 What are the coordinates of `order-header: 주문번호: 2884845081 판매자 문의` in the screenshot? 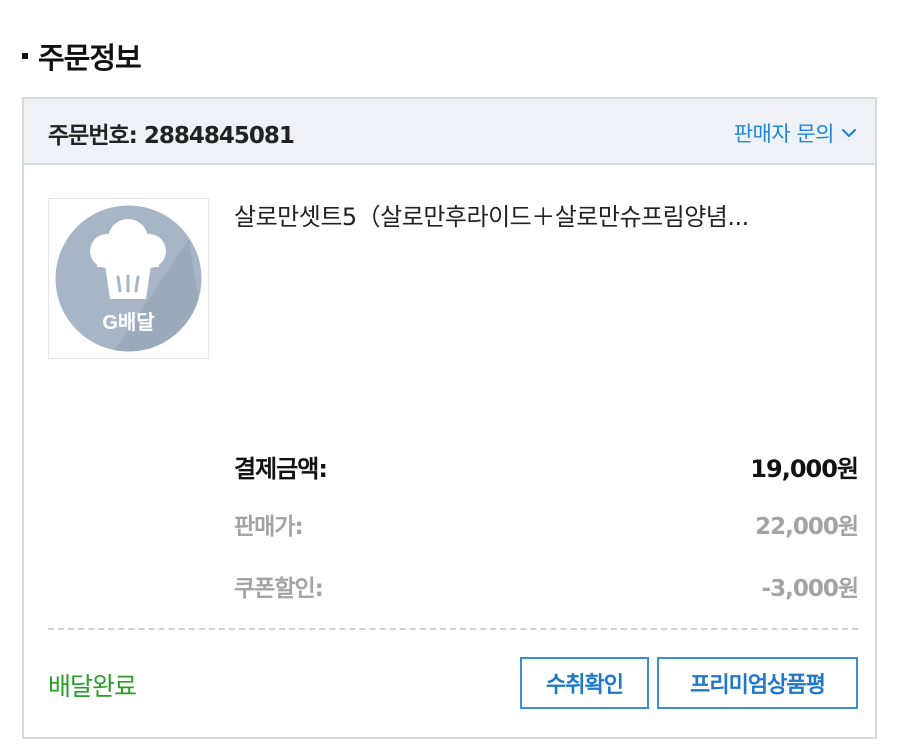 It's located at (449, 132).